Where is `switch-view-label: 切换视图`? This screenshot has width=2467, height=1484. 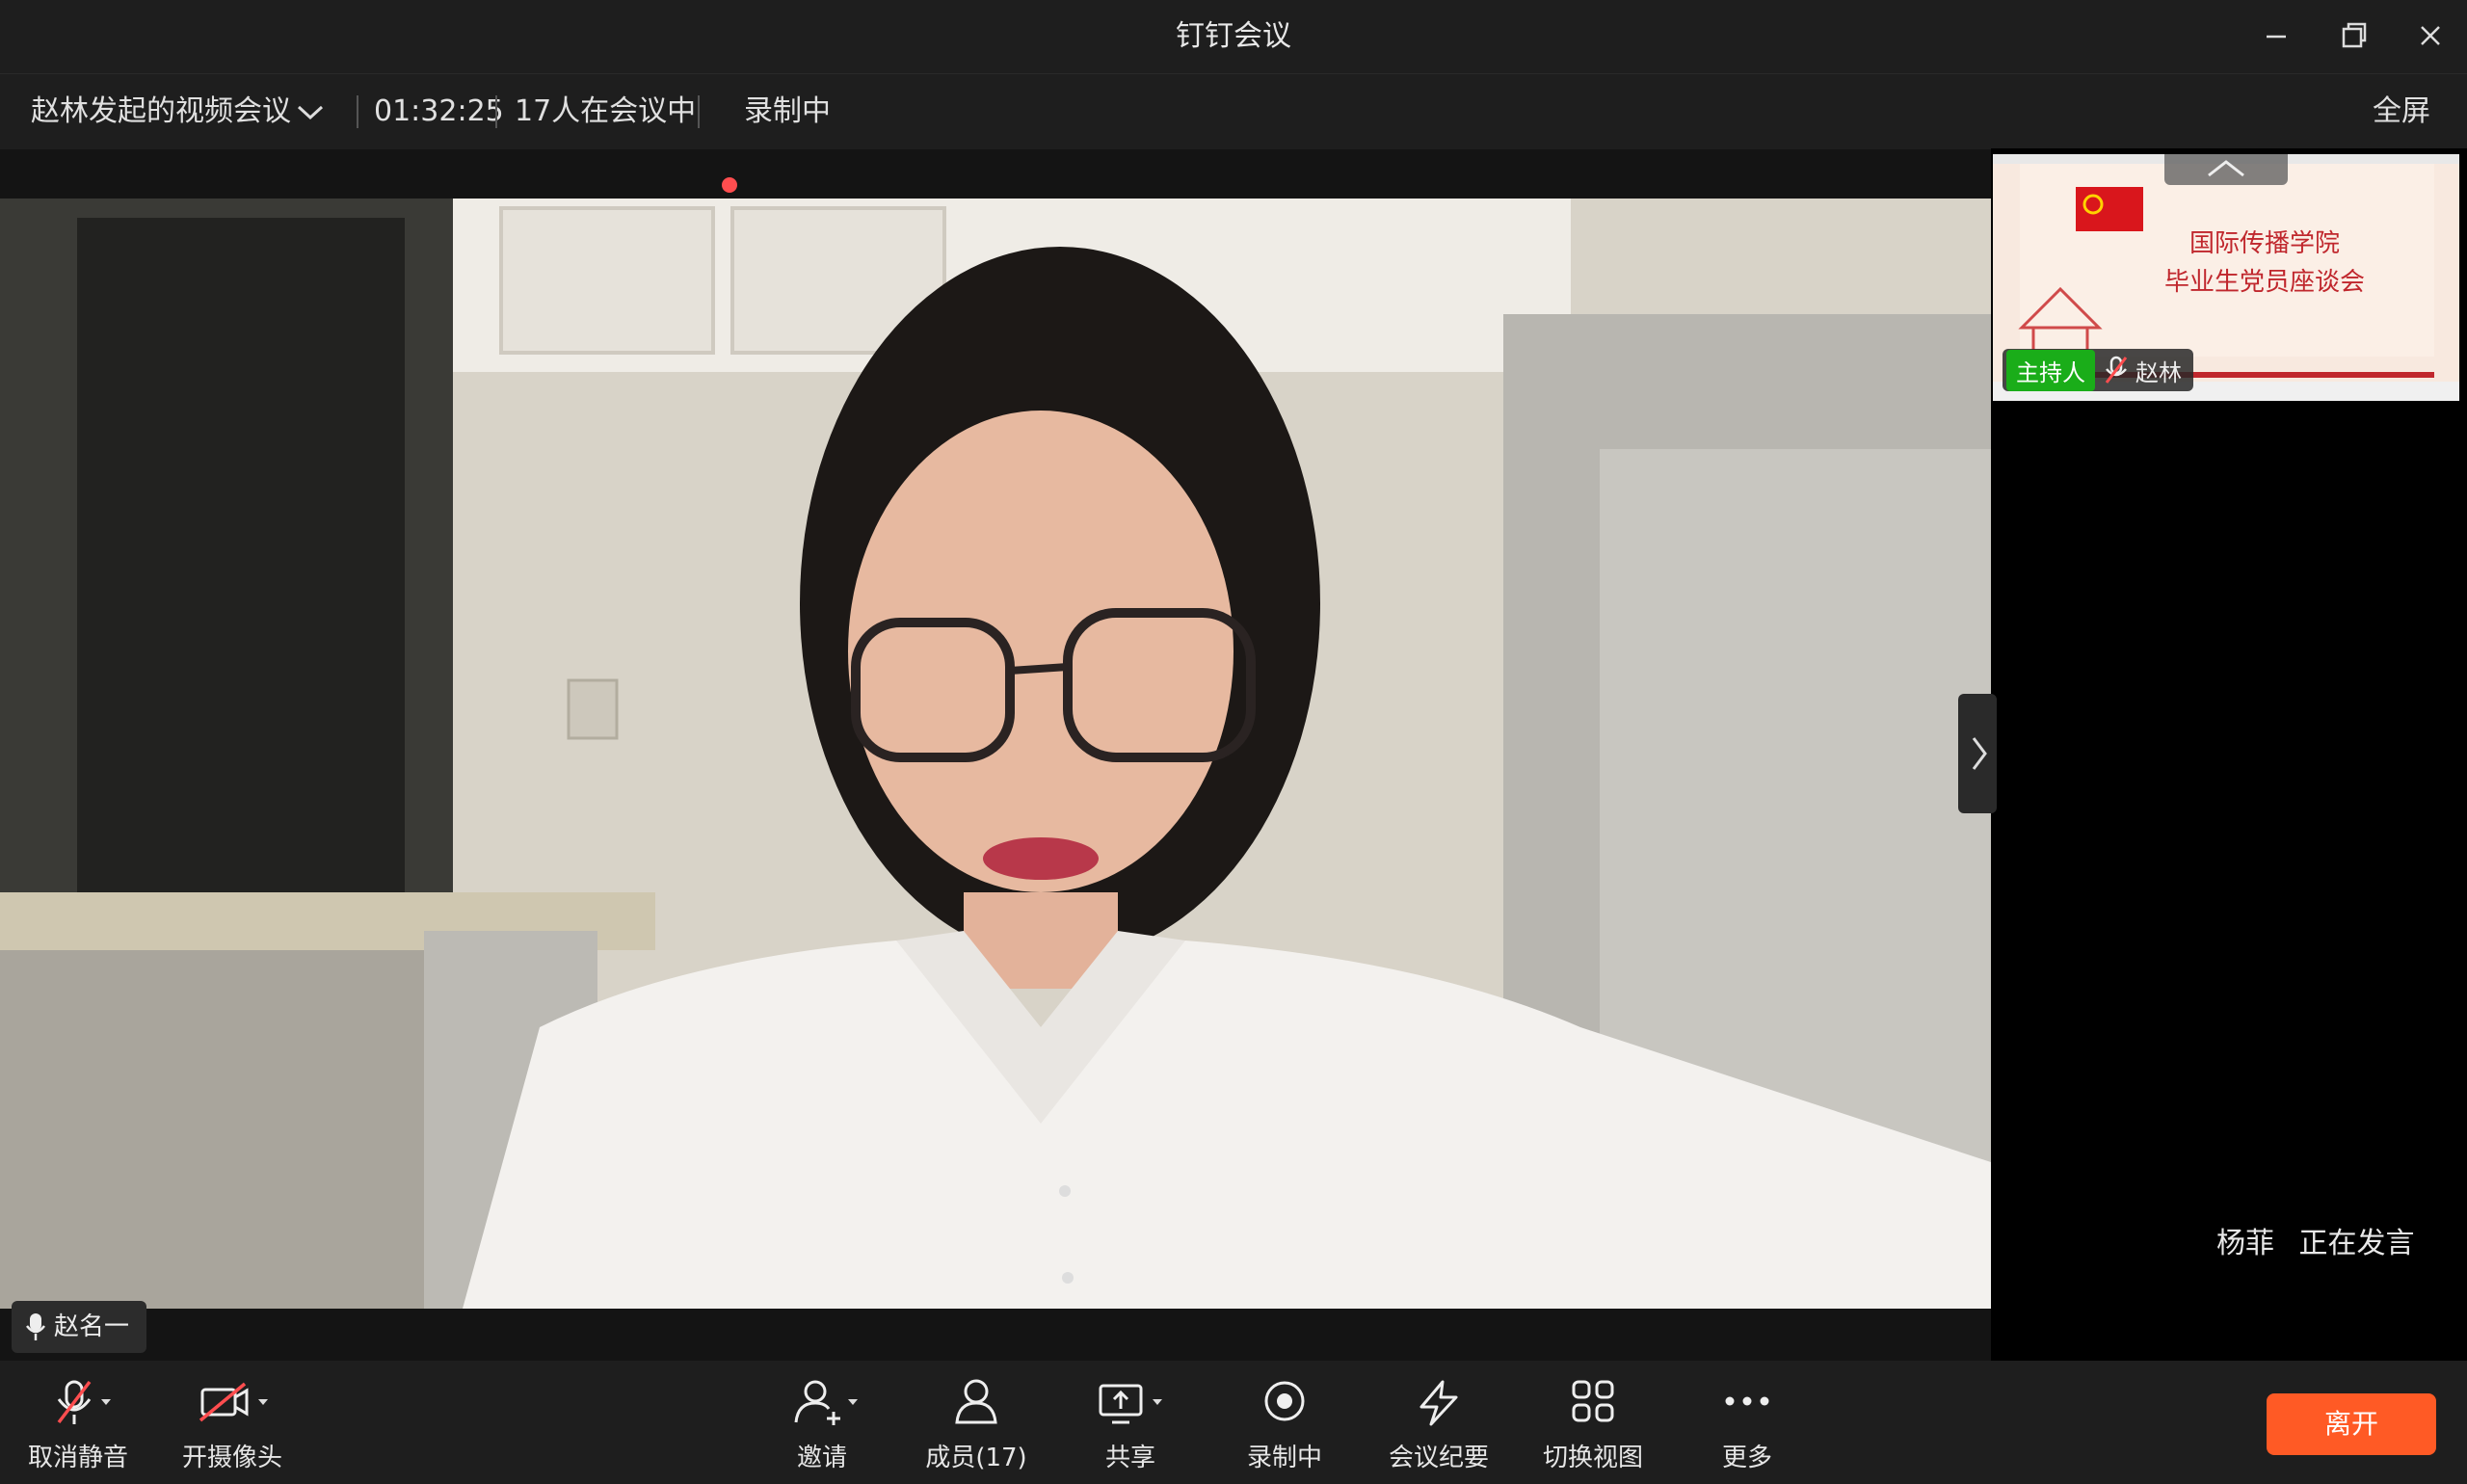
switch-view-label: 切换视图 is located at coordinates (1592, 1458).